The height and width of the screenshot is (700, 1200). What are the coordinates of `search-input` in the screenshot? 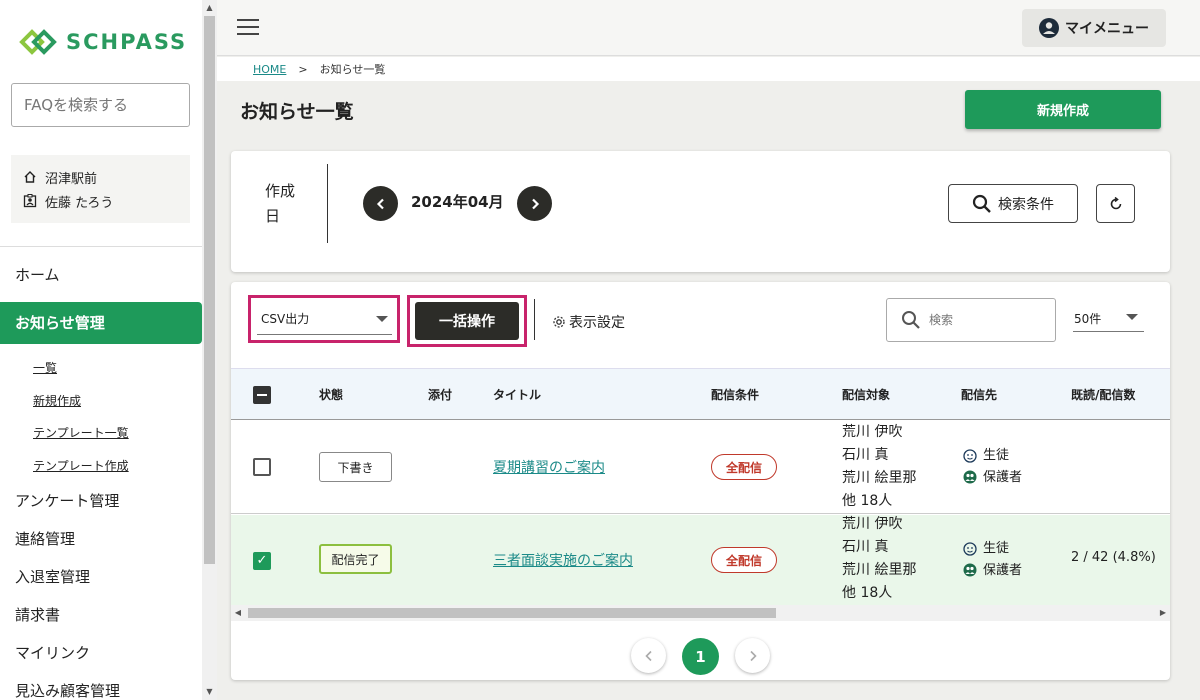 It's located at (984, 320).